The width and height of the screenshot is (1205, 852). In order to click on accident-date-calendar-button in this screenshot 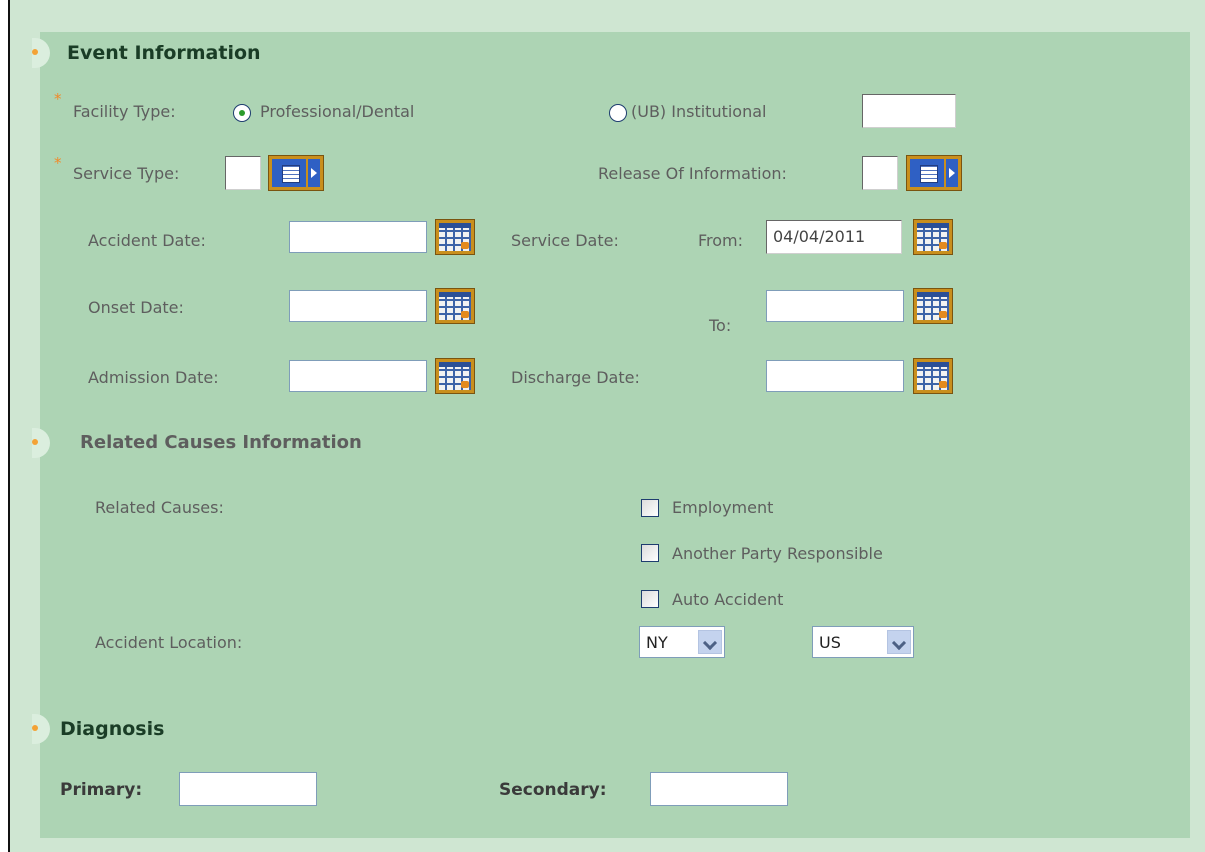, I will do `click(455, 237)`.